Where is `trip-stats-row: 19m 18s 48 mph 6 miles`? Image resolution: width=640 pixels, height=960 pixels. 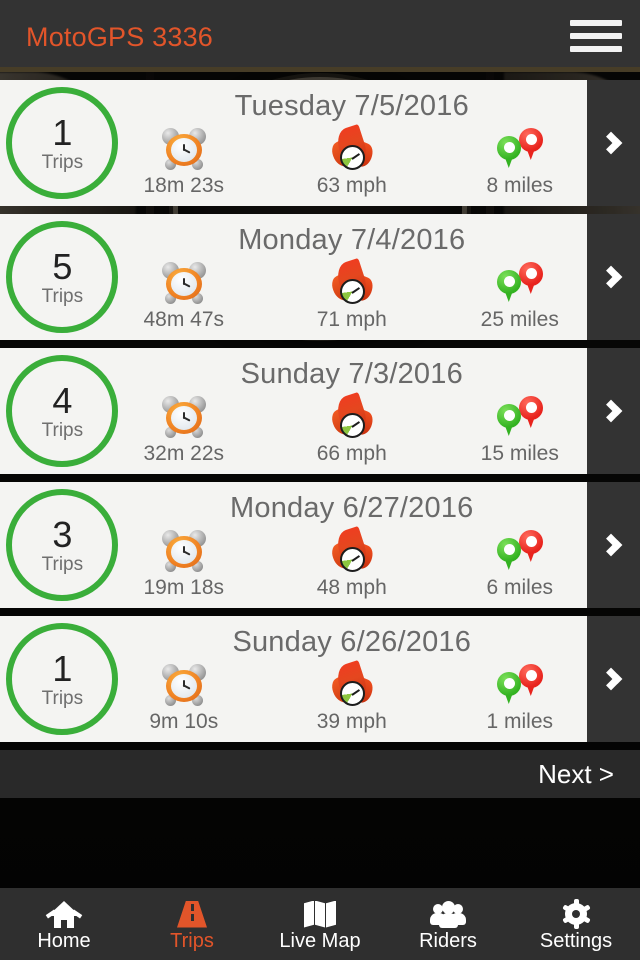
trip-stats-row: 19m 18s 48 mph 6 miles is located at coordinates (352, 562).